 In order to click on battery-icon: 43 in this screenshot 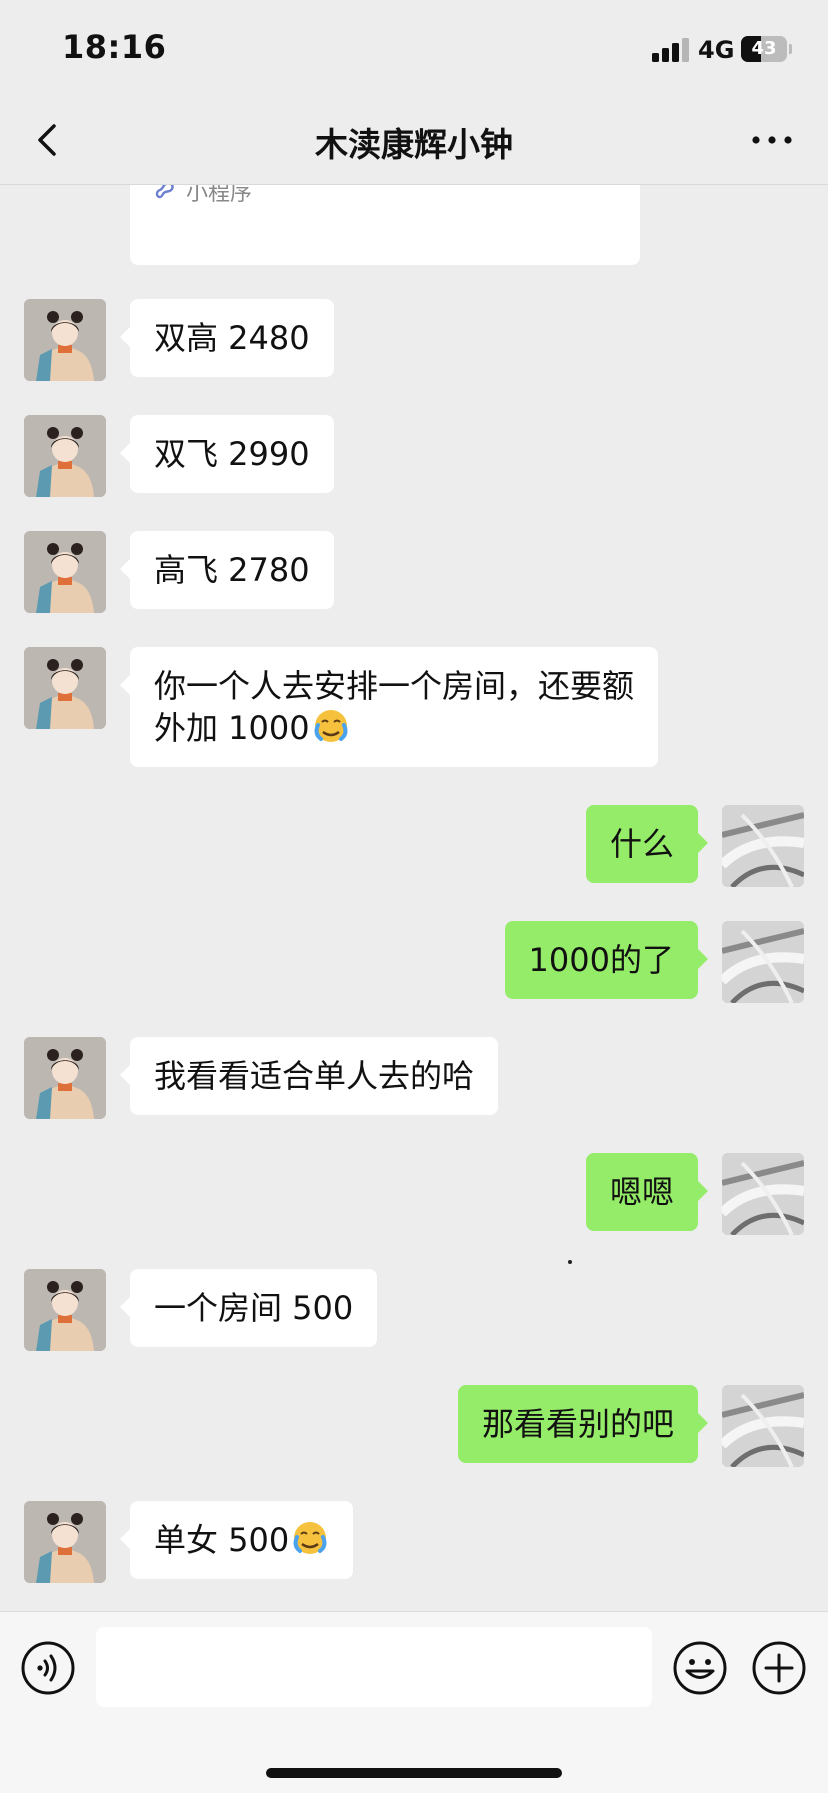, I will do `click(764, 49)`.